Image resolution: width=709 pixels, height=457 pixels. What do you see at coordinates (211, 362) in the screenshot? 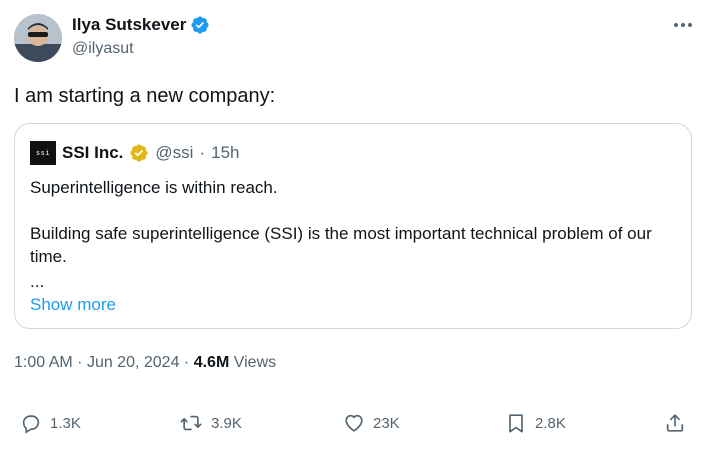
I see `views-count: 4.6M` at bounding box center [211, 362].